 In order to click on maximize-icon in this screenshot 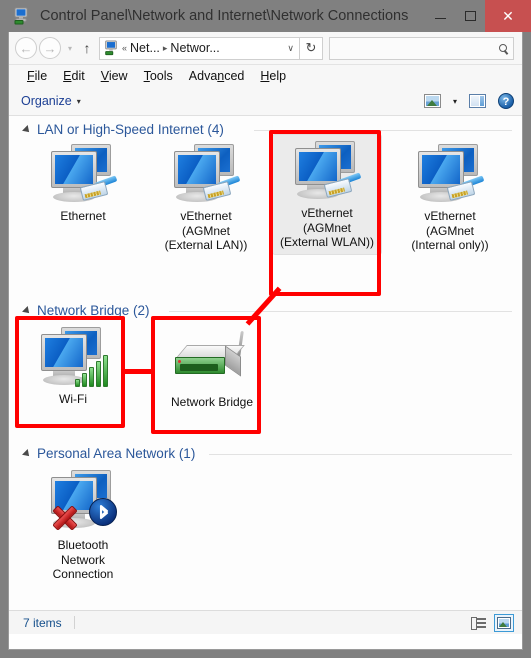, I will do `click(470, 16)`.